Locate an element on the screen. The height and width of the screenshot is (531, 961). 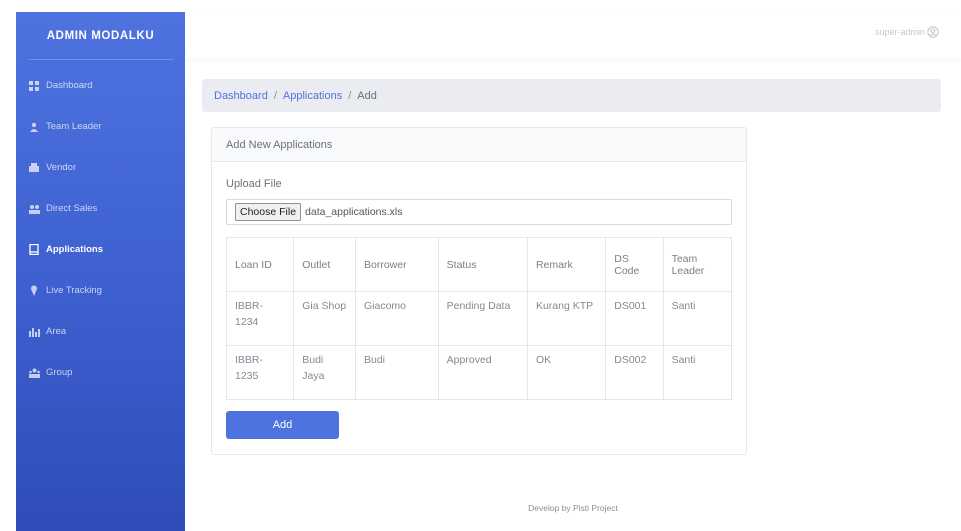
breadcrumb-dashboard-link: Dashboard is located at coordinates (241, 96).